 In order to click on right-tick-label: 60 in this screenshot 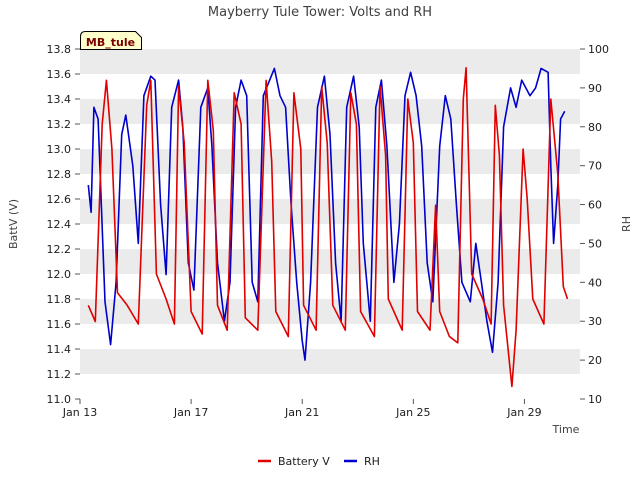, I will do `click(595, 205)`.